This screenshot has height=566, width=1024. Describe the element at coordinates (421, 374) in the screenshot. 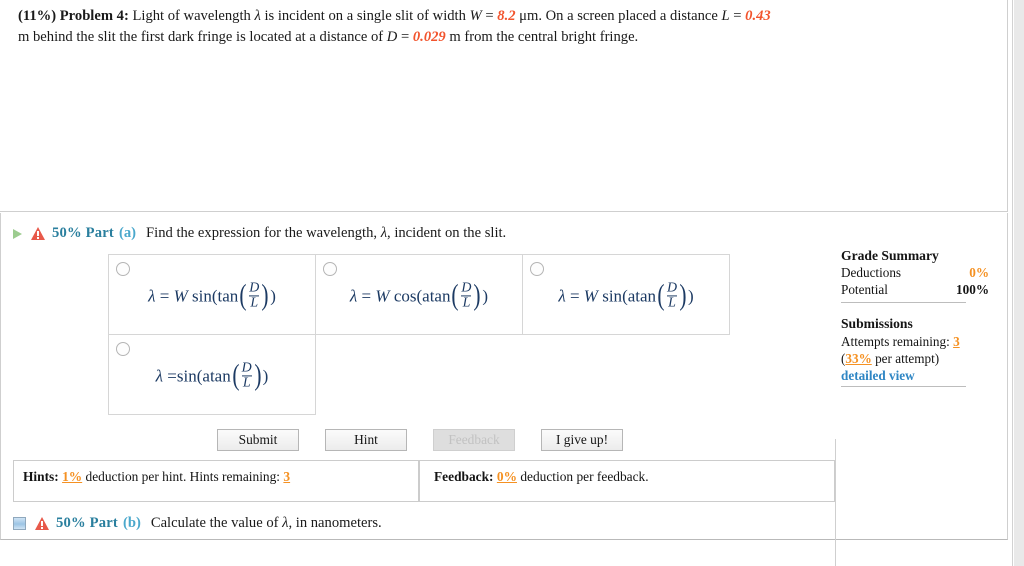

I see `answer-choice-row: λ =sin(atan(D L))` at that location.